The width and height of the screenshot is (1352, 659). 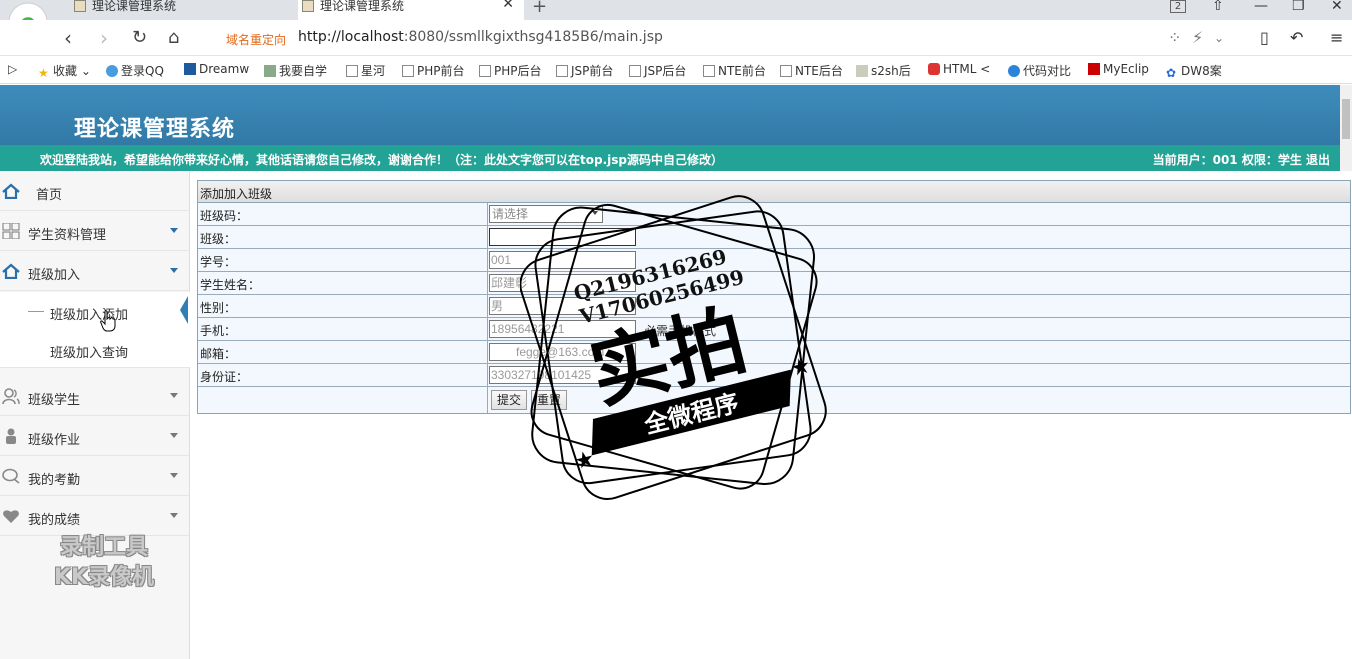 I want to click on sidebar-item-class-join: 班级加入, so click(x=95, y=271).